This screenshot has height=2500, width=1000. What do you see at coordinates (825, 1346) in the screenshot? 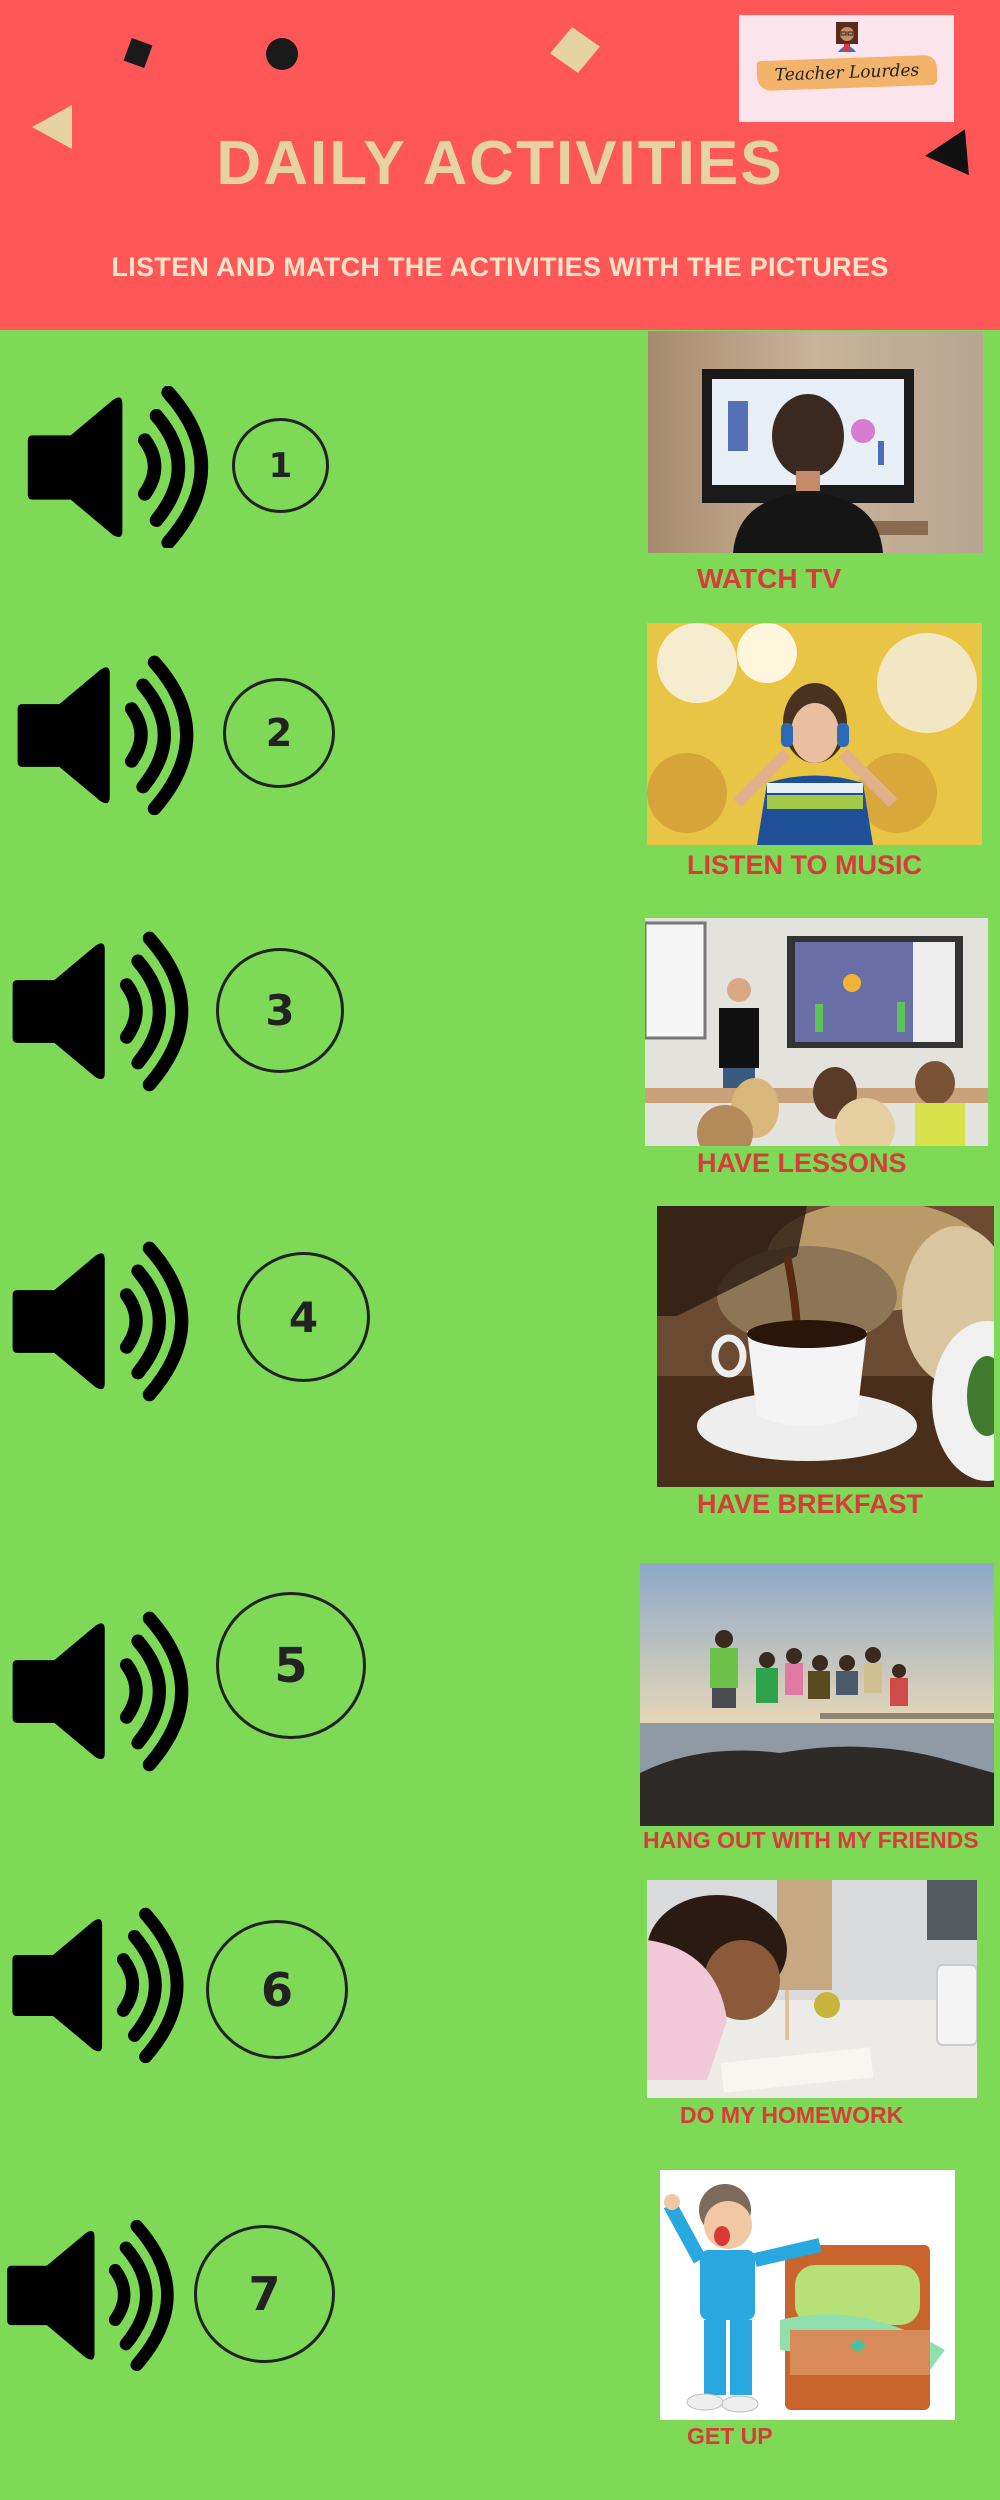
I see `picture-have-breakfast` at bounding box center [825, 1346].